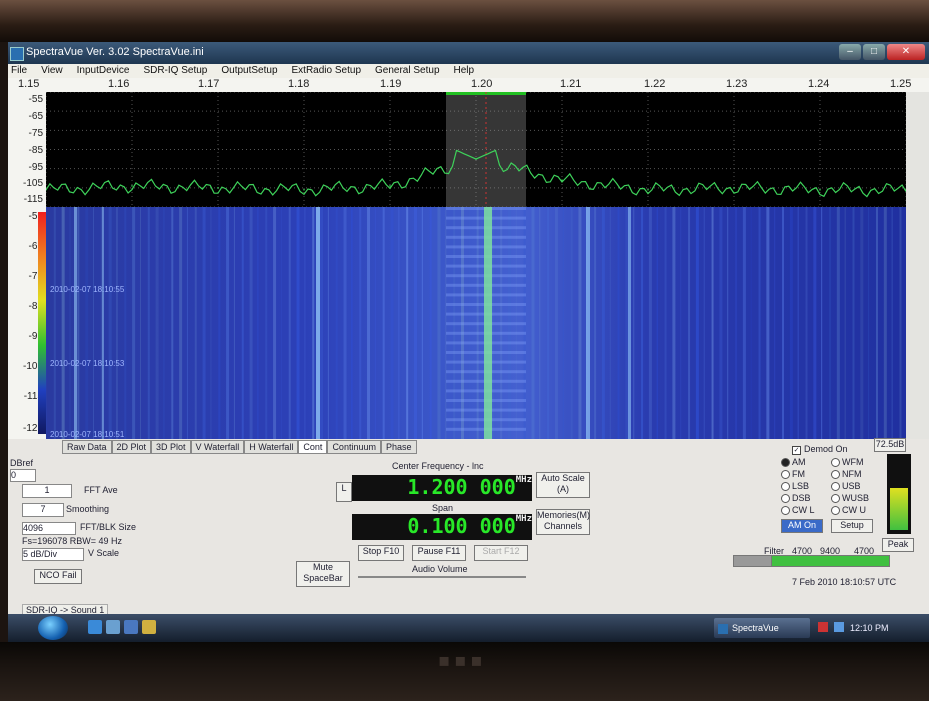 The image size is (929, 701). I want to click on tab-v-waterfall: V Waterfall, so click(217, 447).